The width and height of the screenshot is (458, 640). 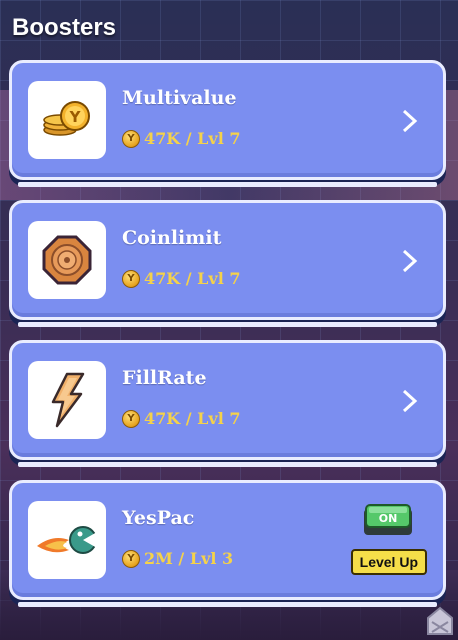 I want to click on lightning-icon, so click(x=68, y=400).